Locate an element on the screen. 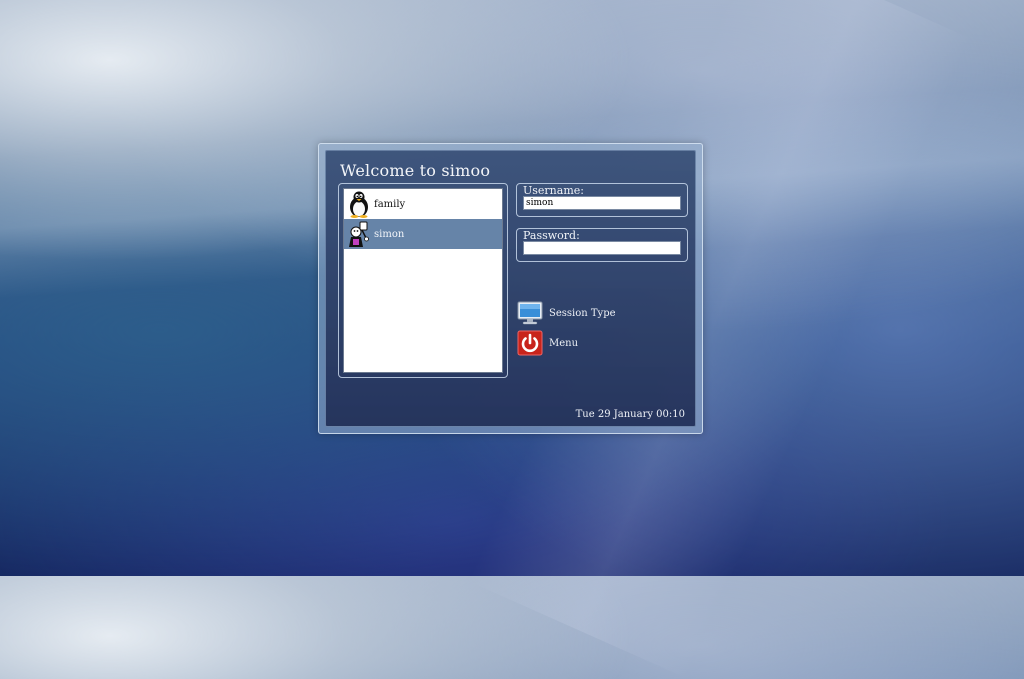  tux-penguin-icon is located at coordinates (359, 204).